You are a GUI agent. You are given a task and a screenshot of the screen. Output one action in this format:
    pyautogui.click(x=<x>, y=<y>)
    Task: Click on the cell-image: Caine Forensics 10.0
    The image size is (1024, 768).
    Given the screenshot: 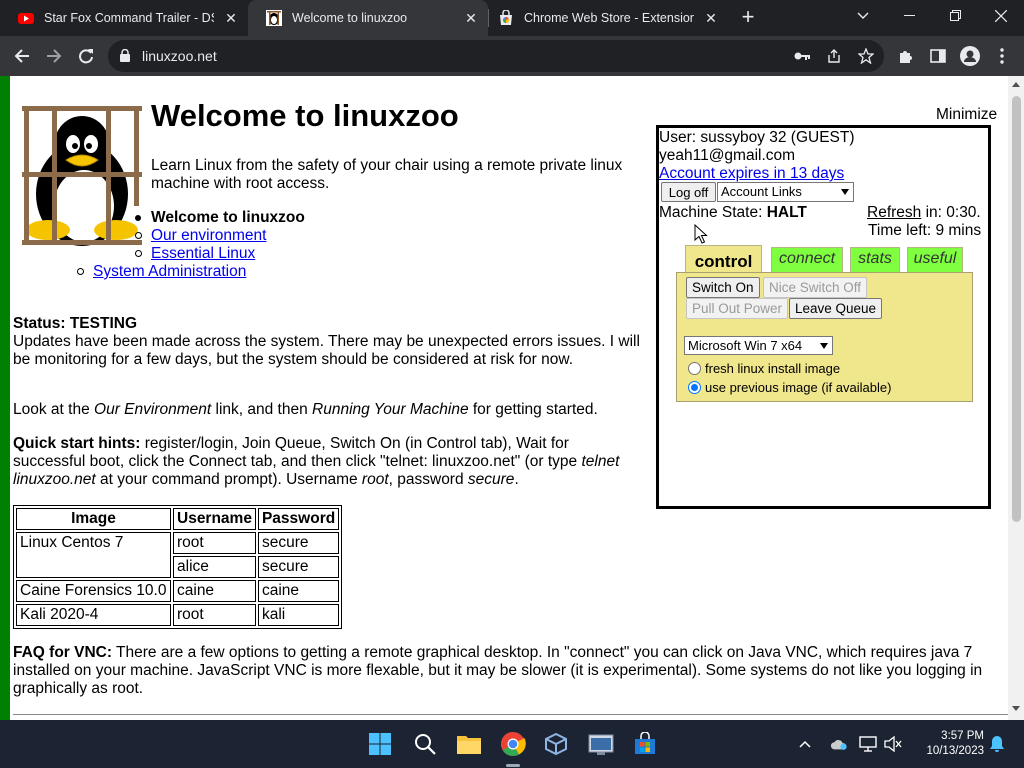 What is the action you would take?
    pyautogui.click(x=93, y=591)
    